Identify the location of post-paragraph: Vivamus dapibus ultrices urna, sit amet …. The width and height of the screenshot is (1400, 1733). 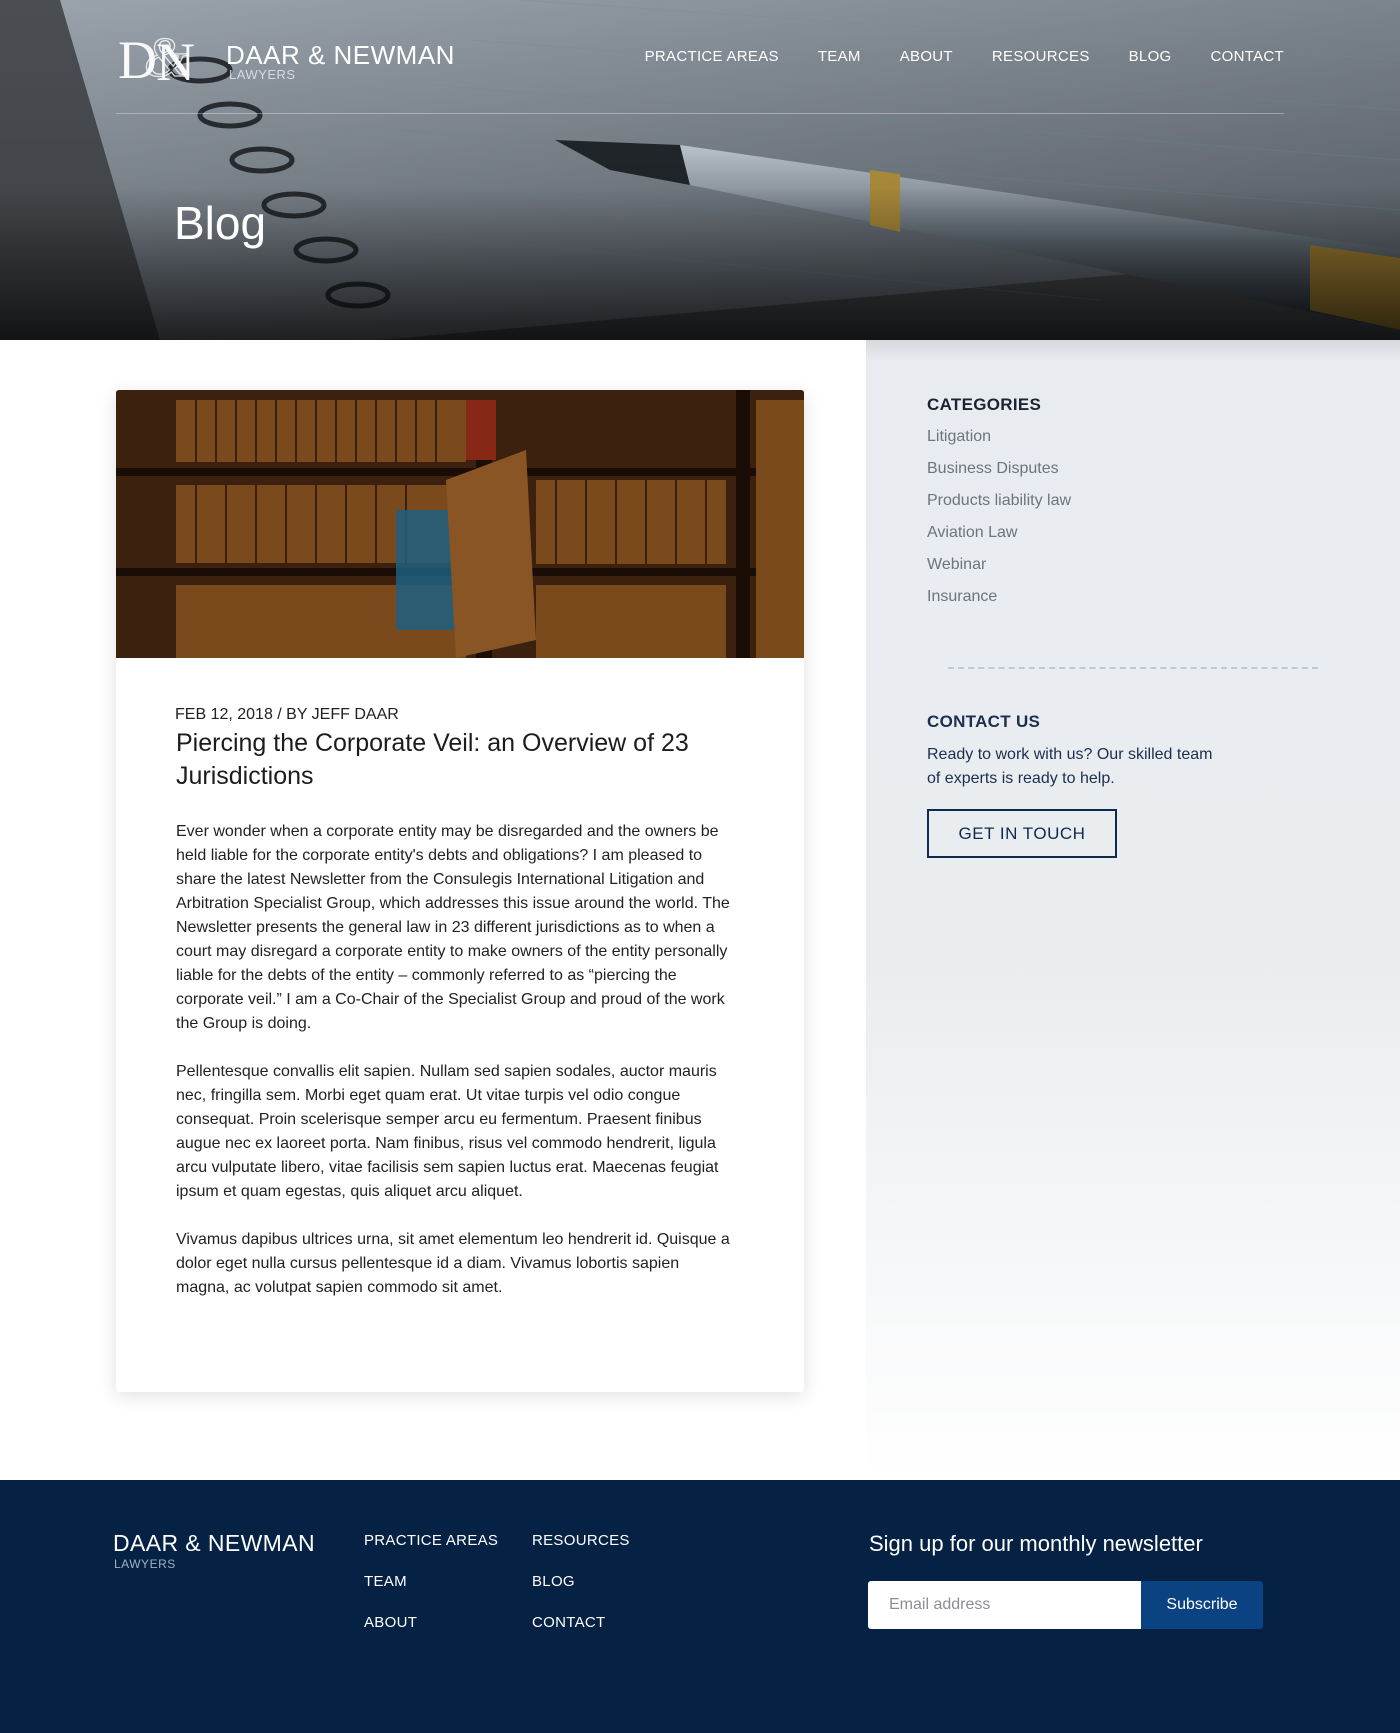
(453, 1263).